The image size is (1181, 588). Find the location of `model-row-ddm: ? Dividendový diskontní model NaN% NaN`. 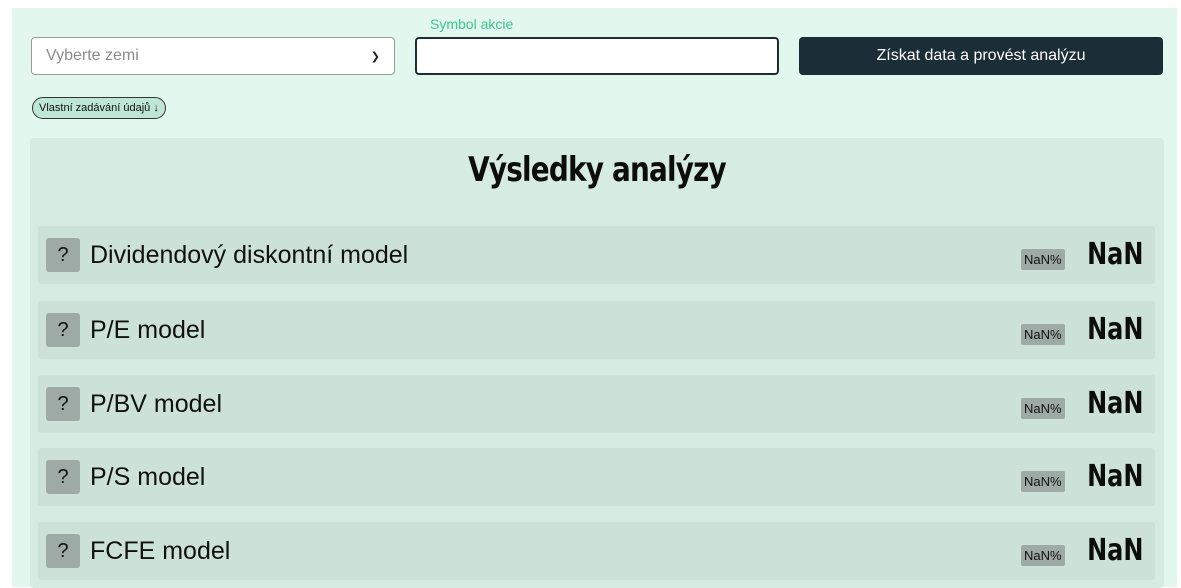

model-row-ddm: ? Dividendový diskontní model NaN% NaN is located at coordinates (596, 255).